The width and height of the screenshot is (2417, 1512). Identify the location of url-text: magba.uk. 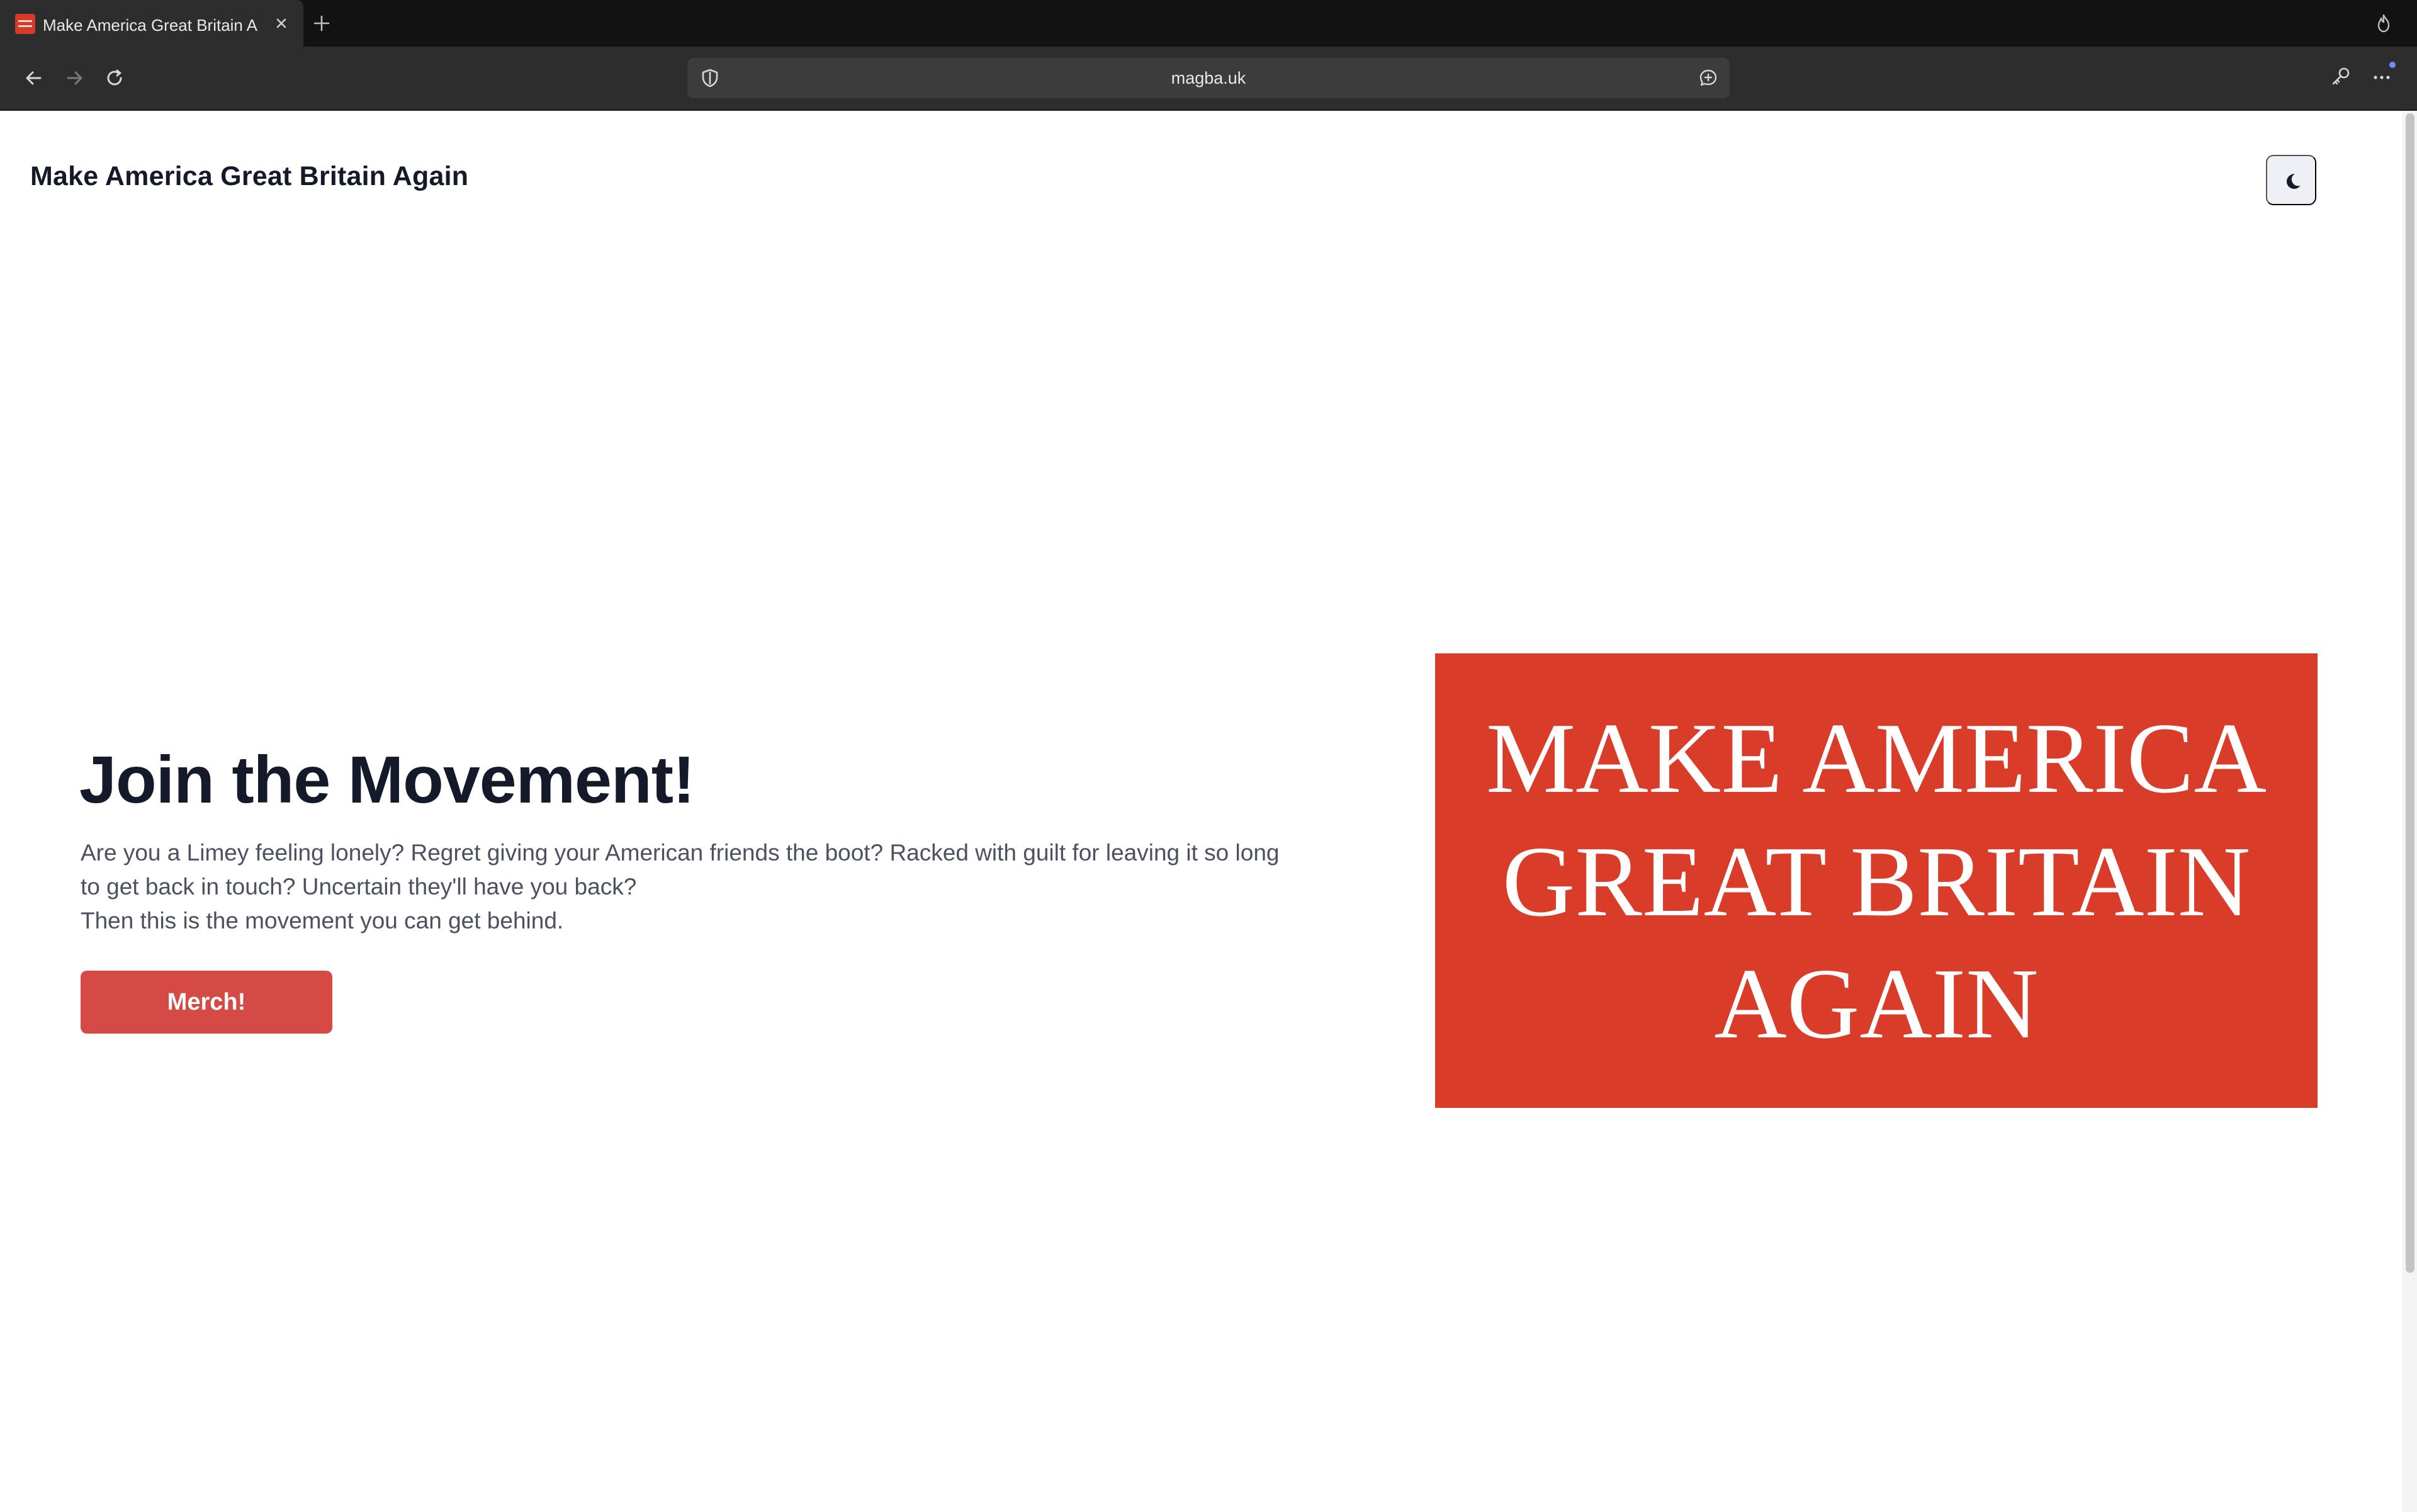
(1208, 78).